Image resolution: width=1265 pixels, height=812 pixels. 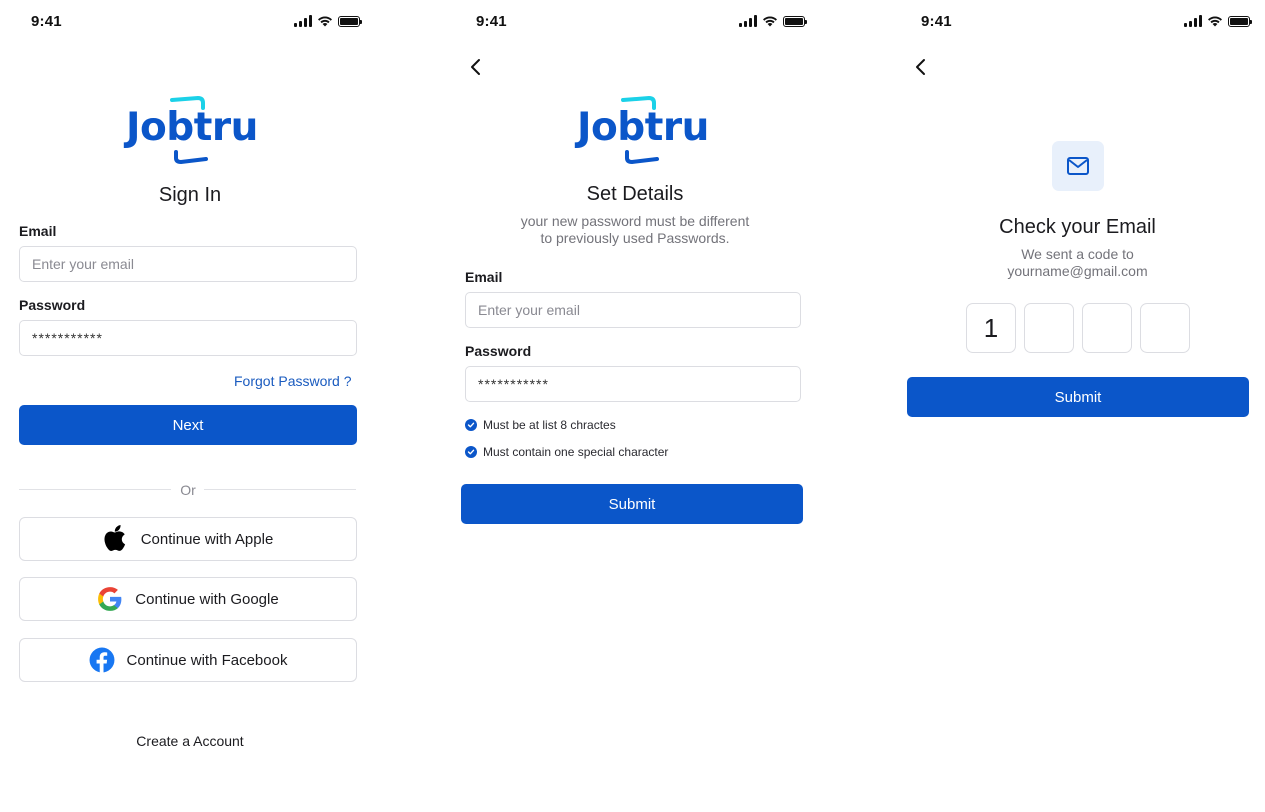 What do you see at coordinates (635, 238) in the screenshot?
I see `page-subtitle-line2: to previously used Passwords.` at bounding box center [635, 238].